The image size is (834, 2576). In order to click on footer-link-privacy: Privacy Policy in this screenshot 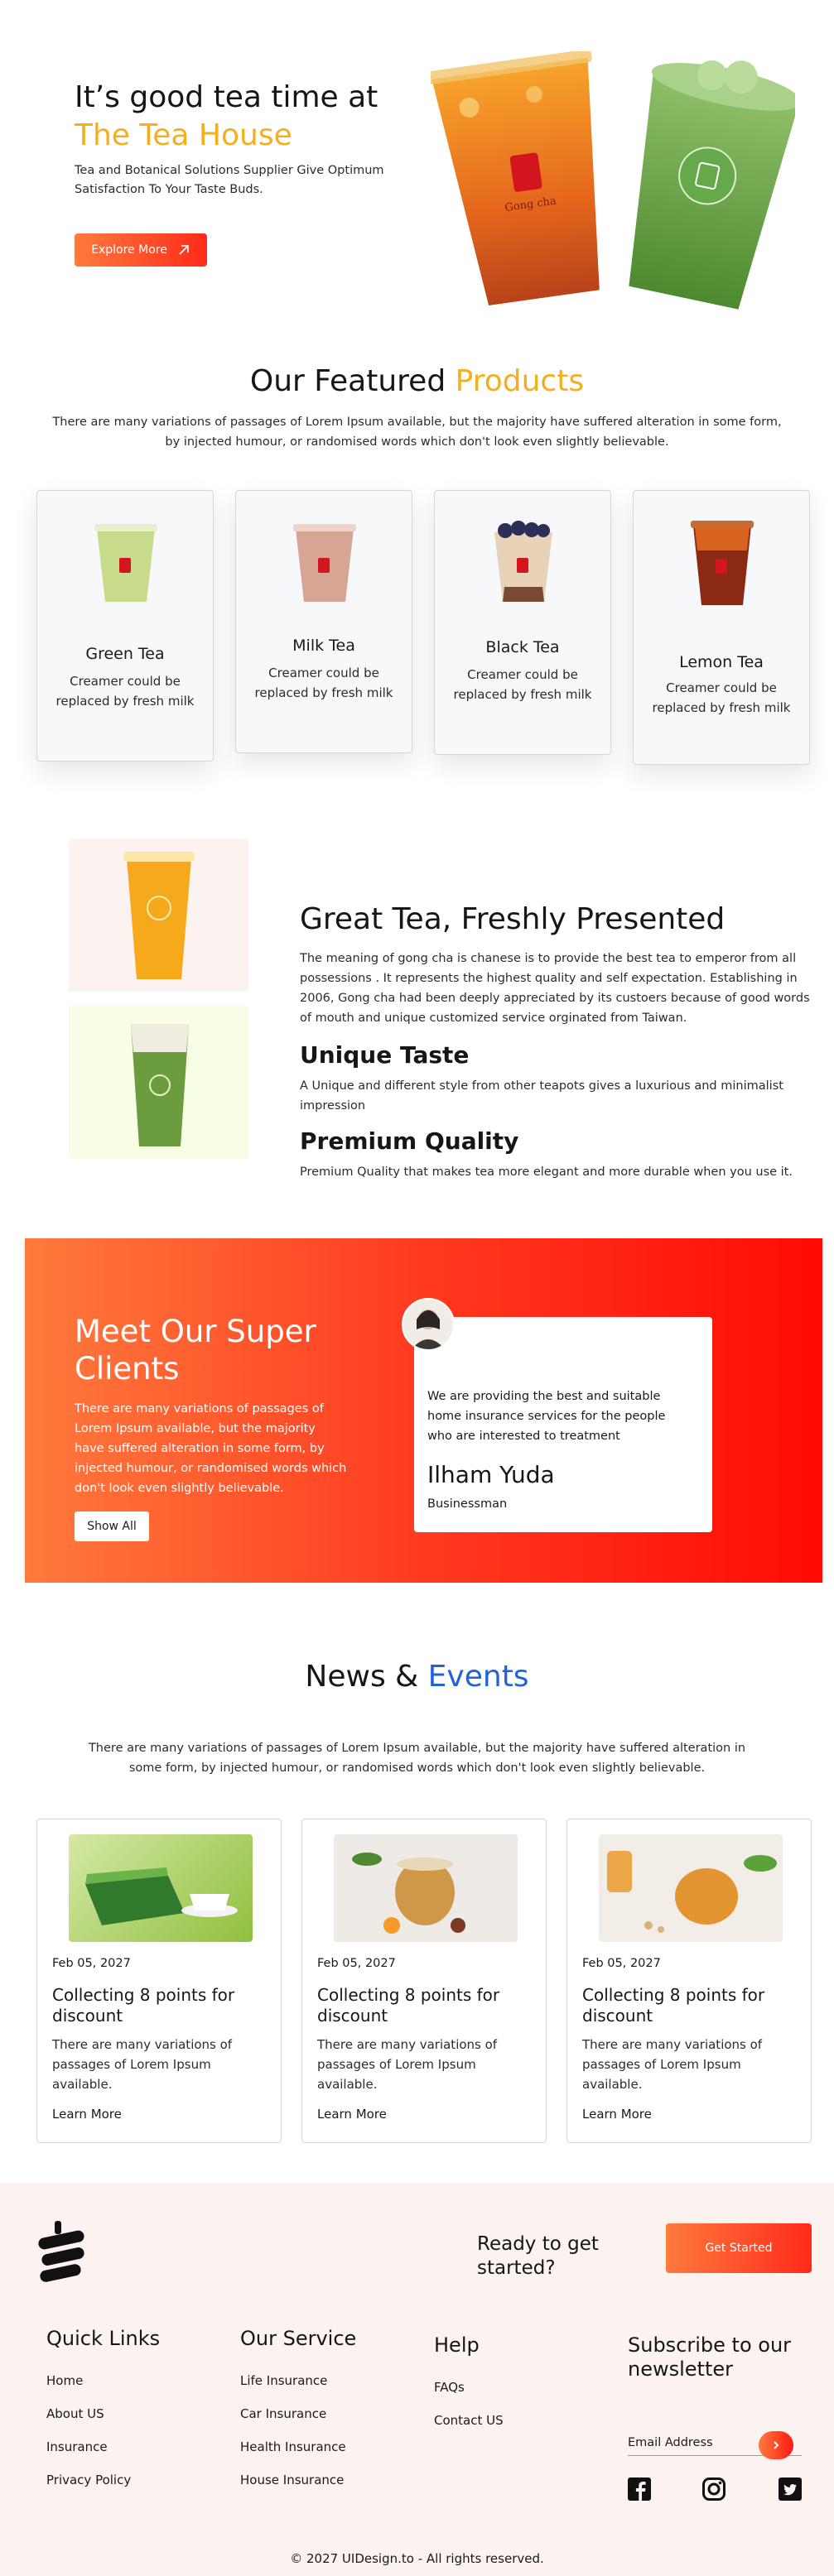, I will do `click(89, 2480)`.